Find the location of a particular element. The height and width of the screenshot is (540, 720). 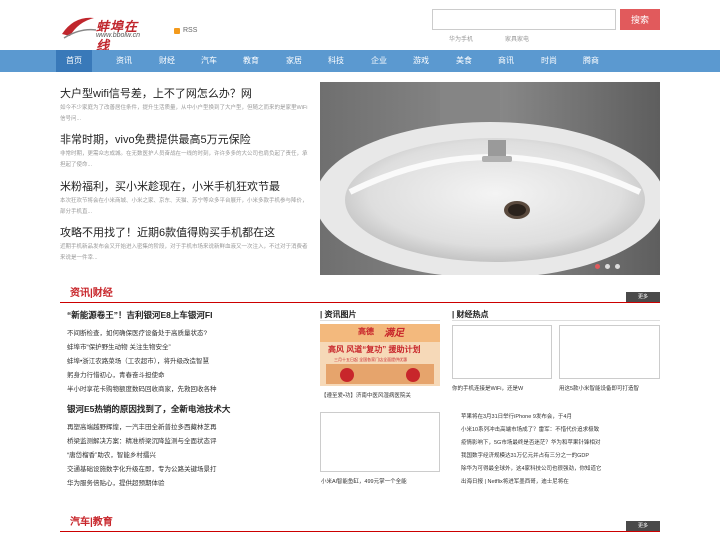

hero-news-title: 攻略不用找了！近期6款值得购买手机都在这 is located at coordinates (185, 233).